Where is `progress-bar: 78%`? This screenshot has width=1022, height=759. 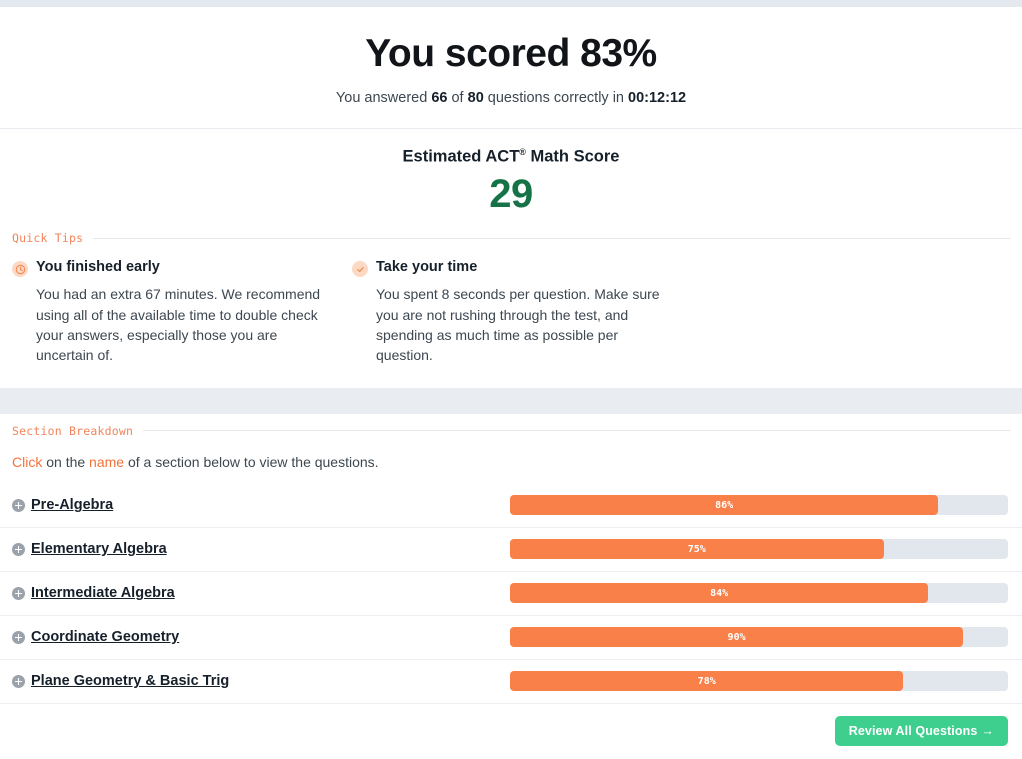 progress-bar: 78% is located at coordinates (759, 681).